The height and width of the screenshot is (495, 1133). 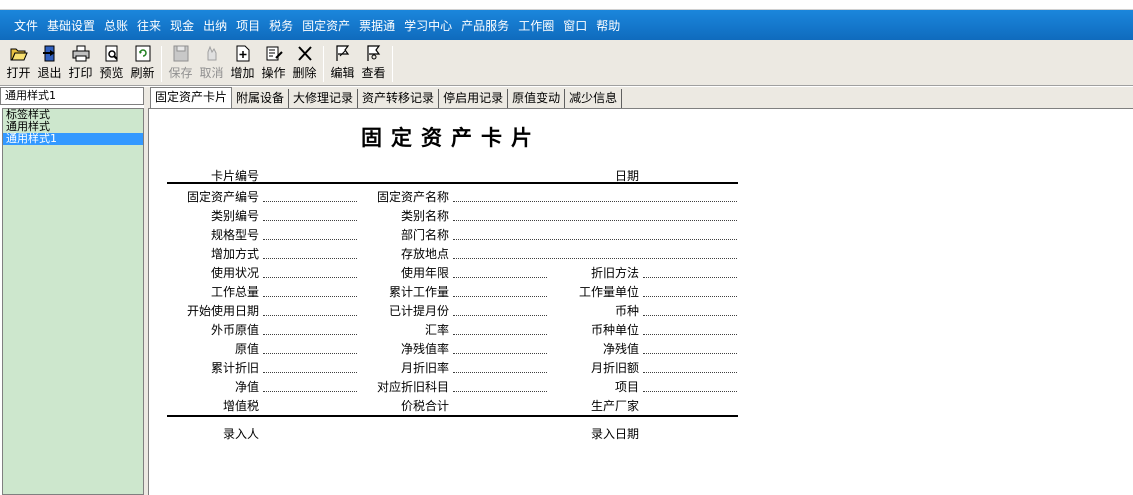 I want to click on edit-list-icon, so click(x=274, y=53).